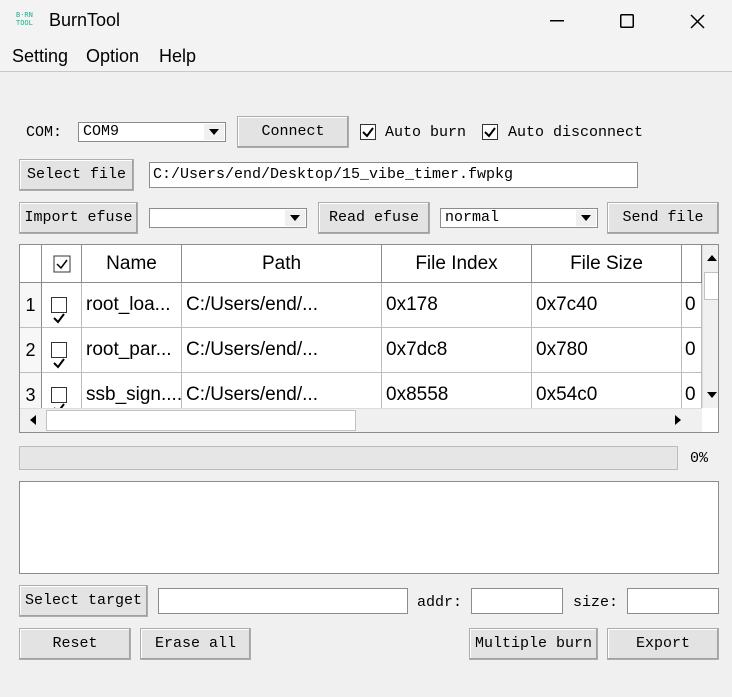 The width and height of the screenshot is (732, 697). Describe the element at coordinates (31, 305) in the screenshot. I see `row-number: 1` at that location.